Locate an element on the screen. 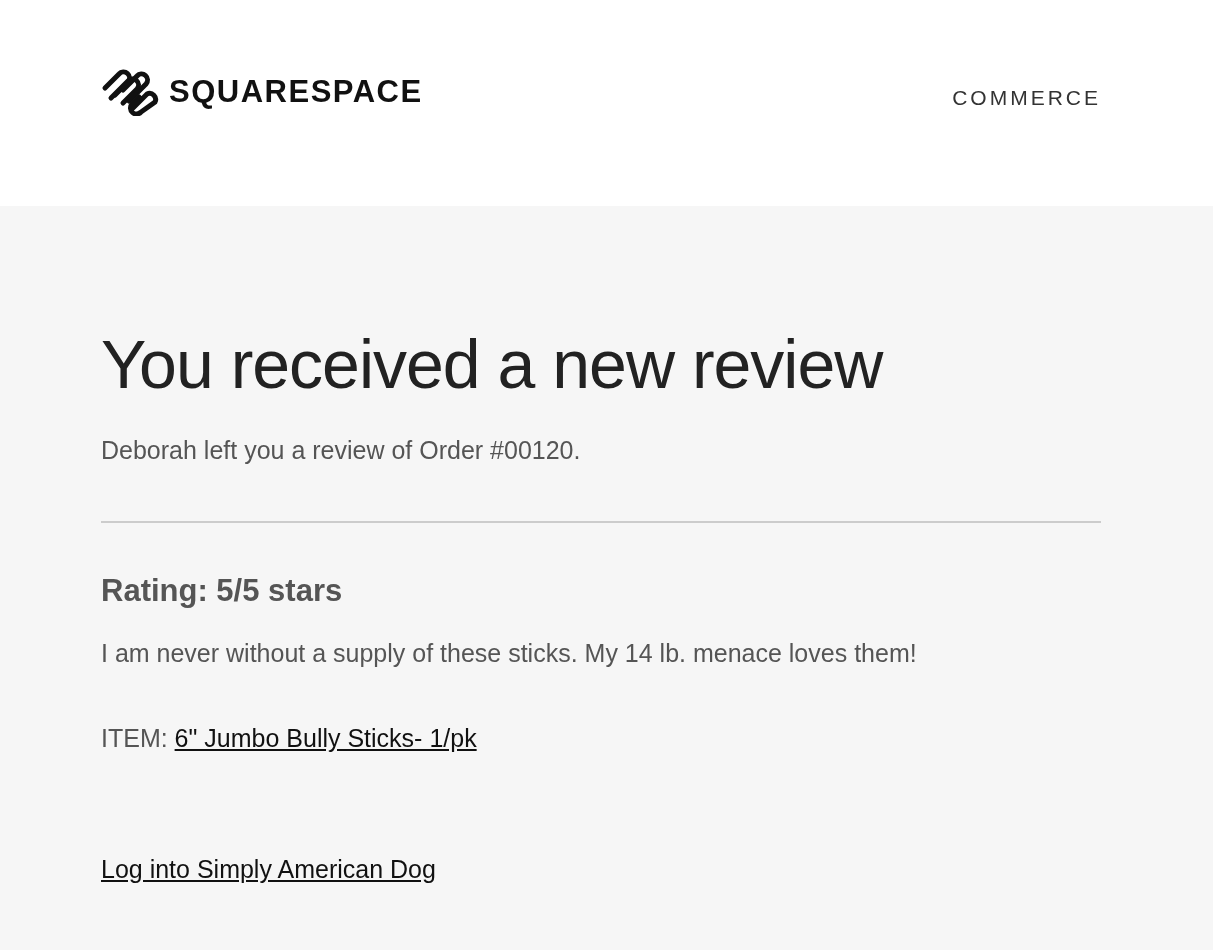 The image size is (1213, 950). nav-link: COMMERCE is located at coordinates (1026, 98).